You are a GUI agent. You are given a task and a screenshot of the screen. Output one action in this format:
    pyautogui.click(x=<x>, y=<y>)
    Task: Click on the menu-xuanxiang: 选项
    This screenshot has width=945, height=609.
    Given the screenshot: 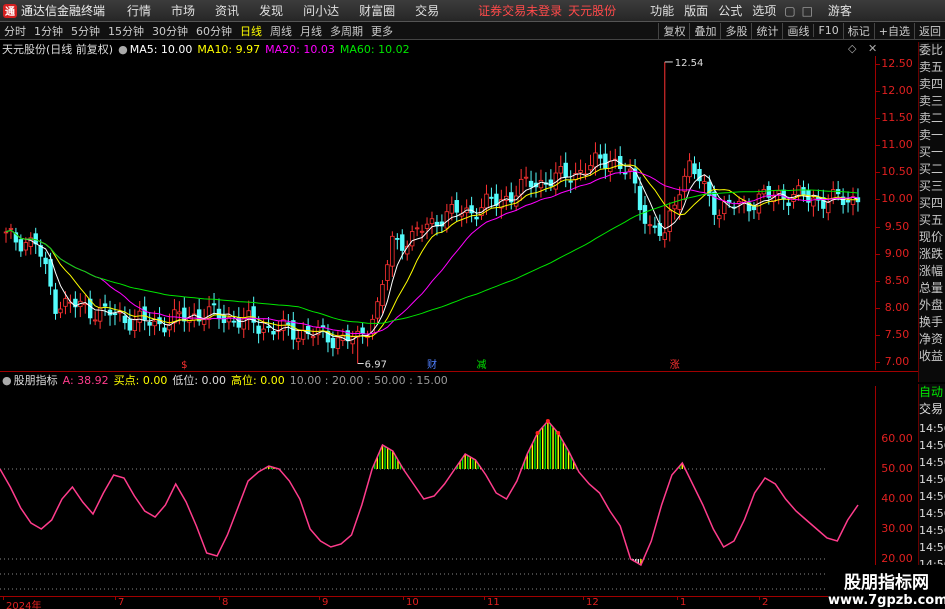 What is the action you would take?
    pyautogui.click(x=764, y=10)
    